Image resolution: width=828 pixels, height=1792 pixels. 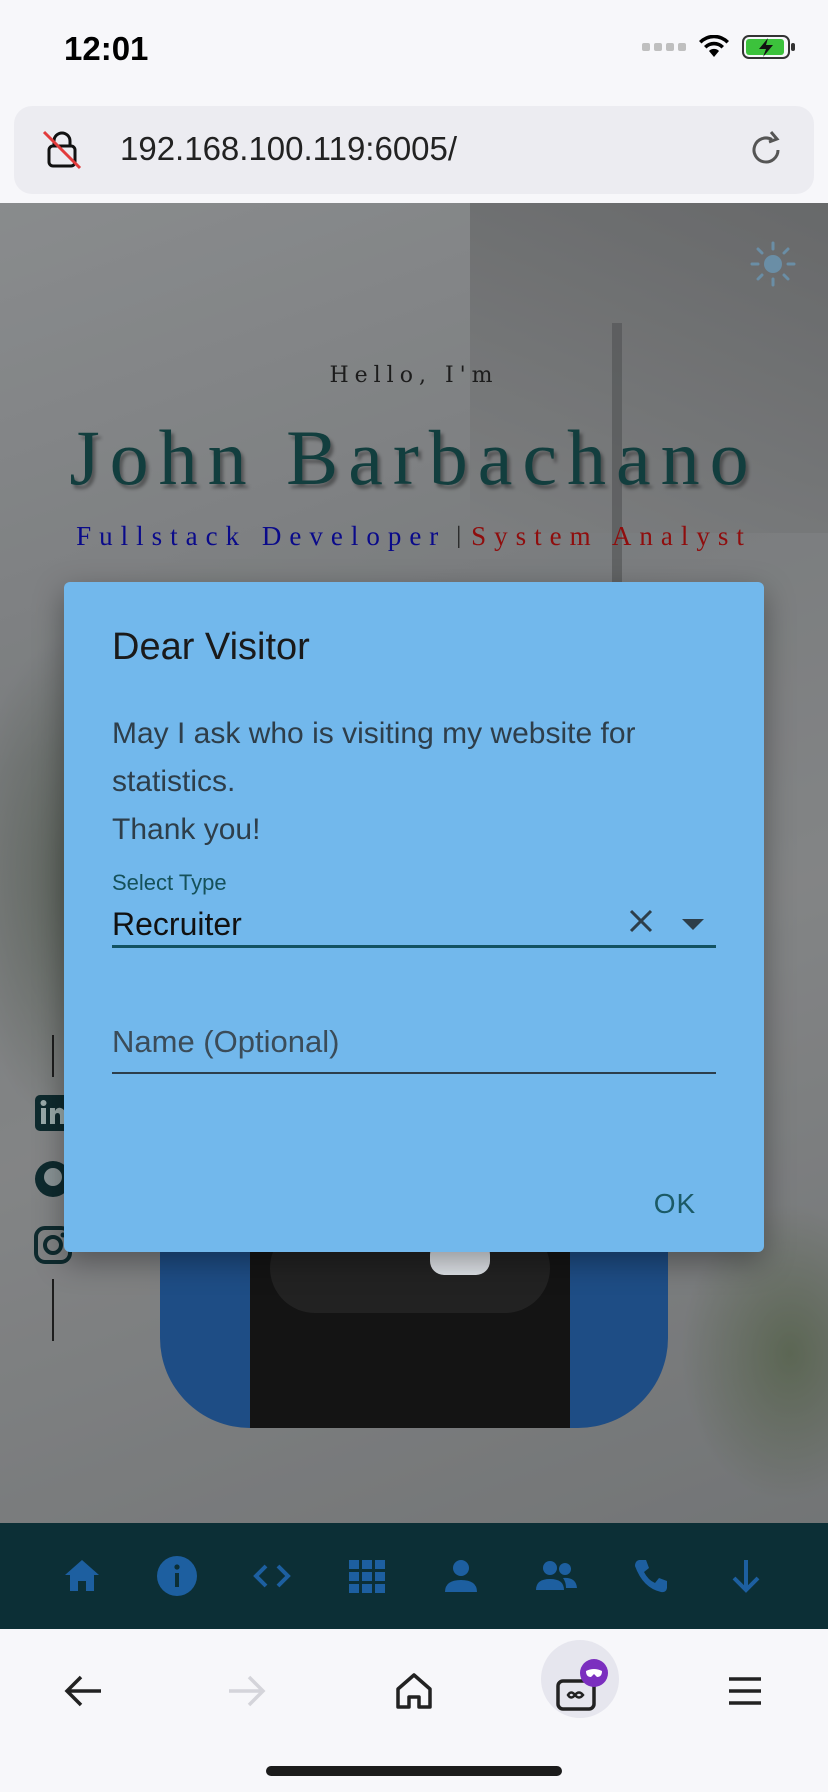 I want to click on ok-button: OK, so click(x=675, y=1204).